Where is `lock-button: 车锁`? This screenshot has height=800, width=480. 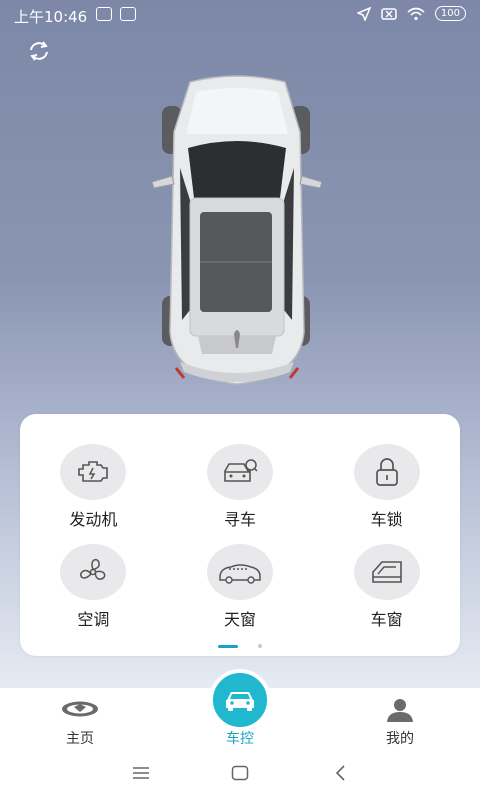
lock-button: 车锁 is located at coordinates (386, 487).